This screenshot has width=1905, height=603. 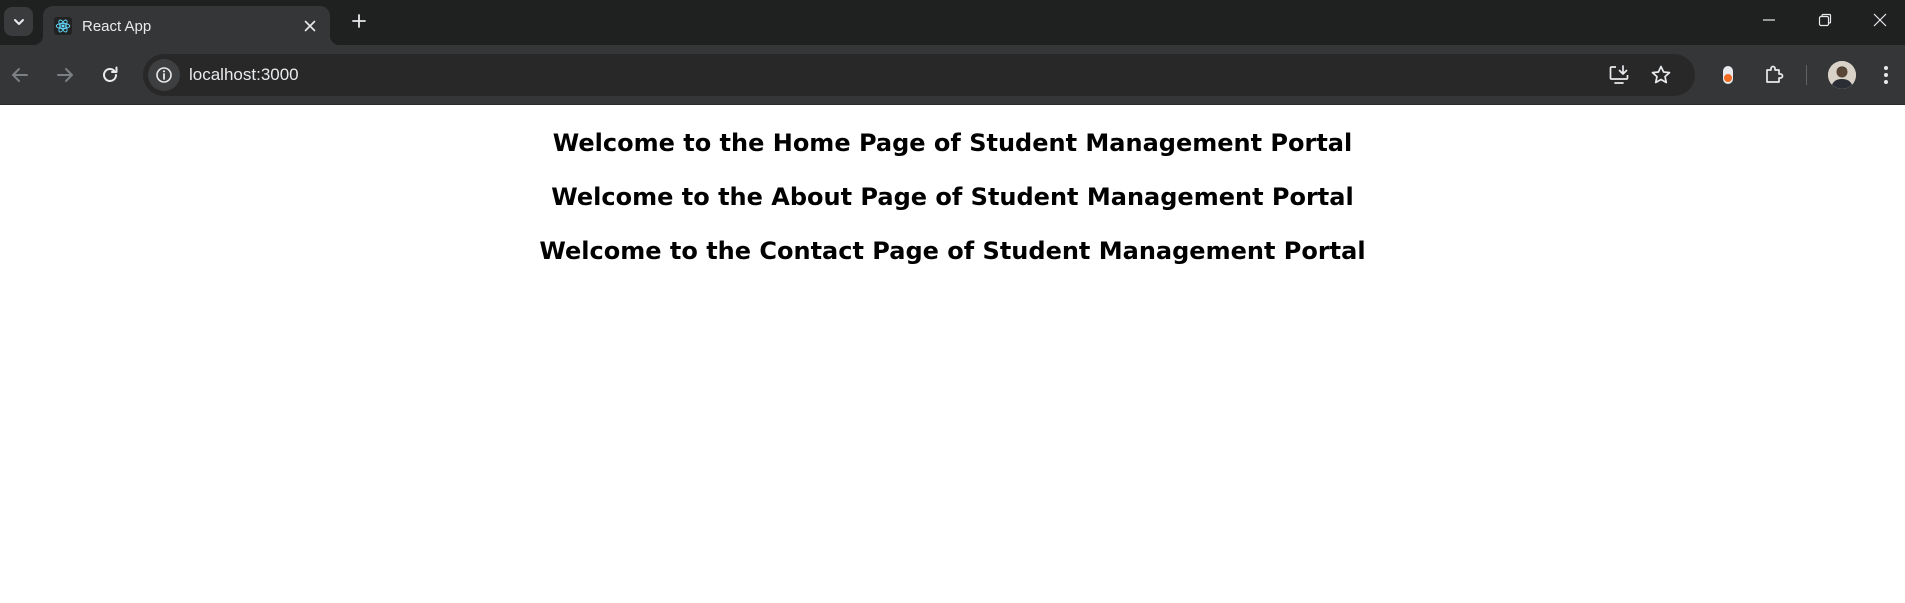 I want to click on browser-toolbar: localhost:3000, so click(x=952, y=75).